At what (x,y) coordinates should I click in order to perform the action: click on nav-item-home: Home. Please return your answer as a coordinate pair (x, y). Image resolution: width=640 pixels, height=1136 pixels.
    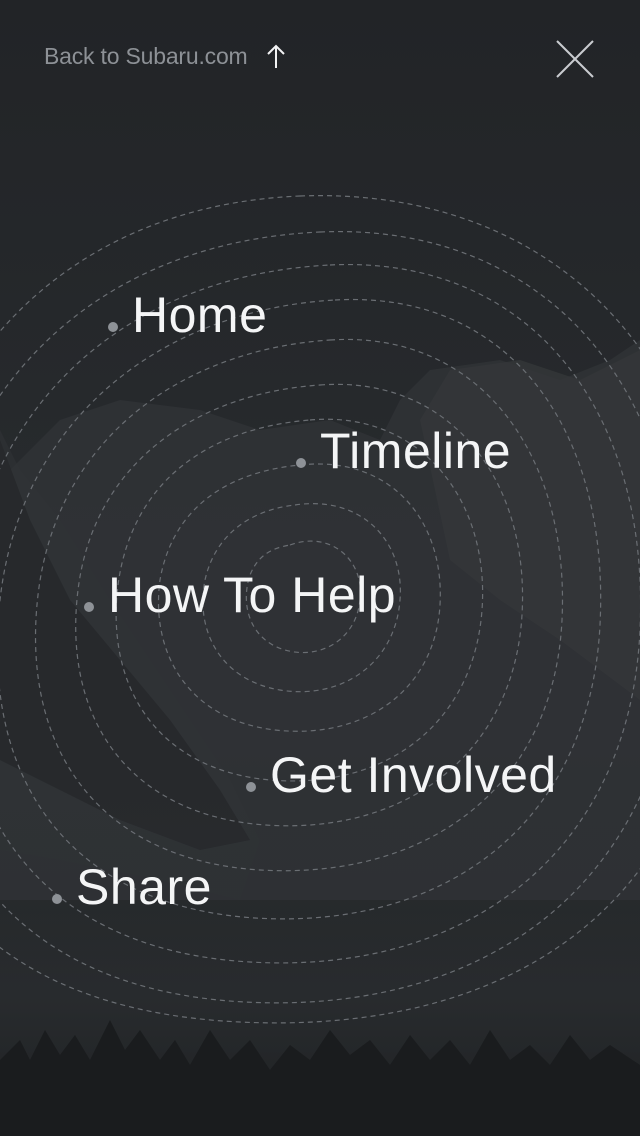
    Looking at the image, I should click on (187, 315).